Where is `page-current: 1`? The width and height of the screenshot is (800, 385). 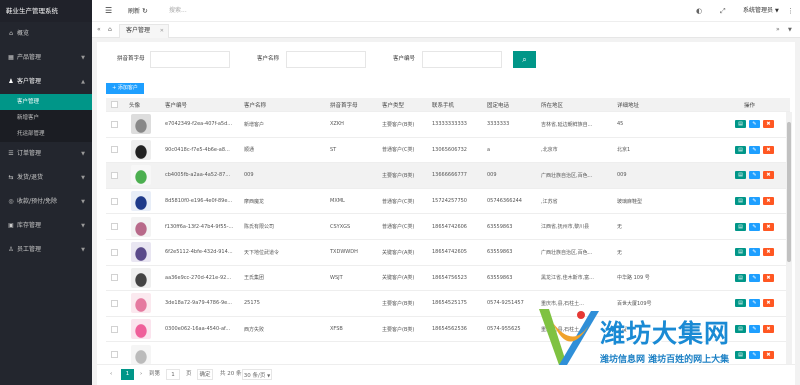
page-current: 1 is located at coordinates (127, 374).